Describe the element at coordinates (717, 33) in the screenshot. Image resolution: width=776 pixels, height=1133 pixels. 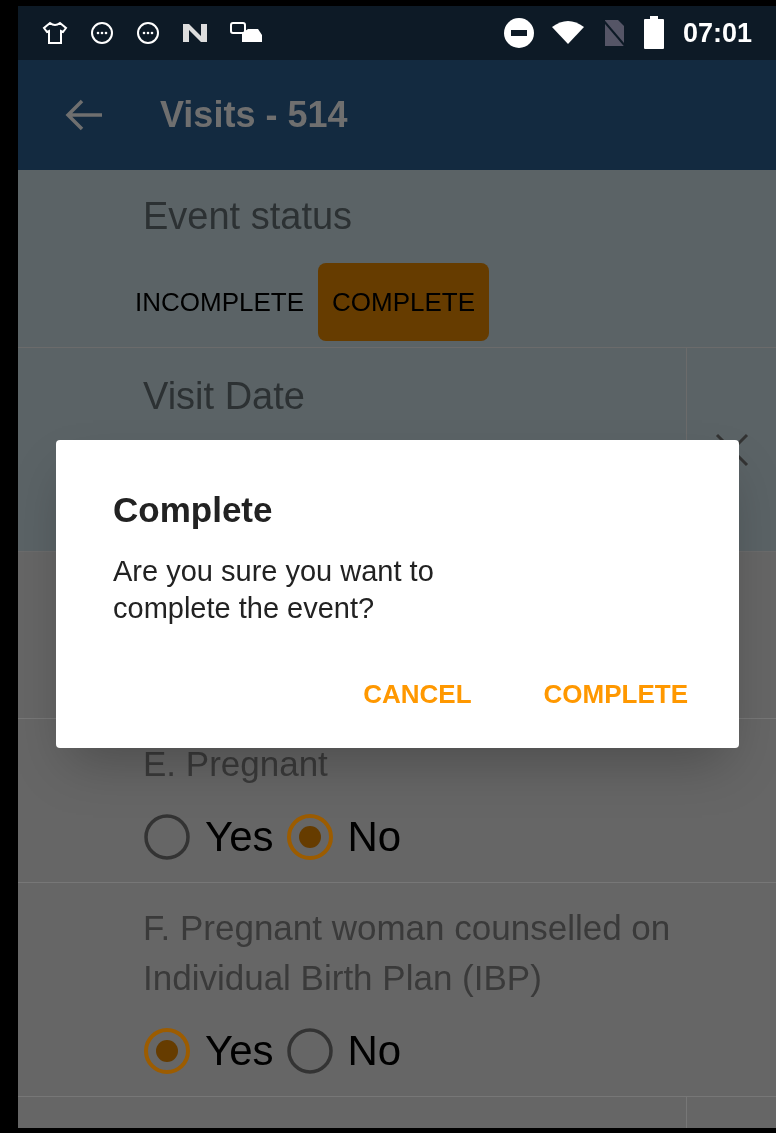
I see `clock-time: 07:01` at that location.